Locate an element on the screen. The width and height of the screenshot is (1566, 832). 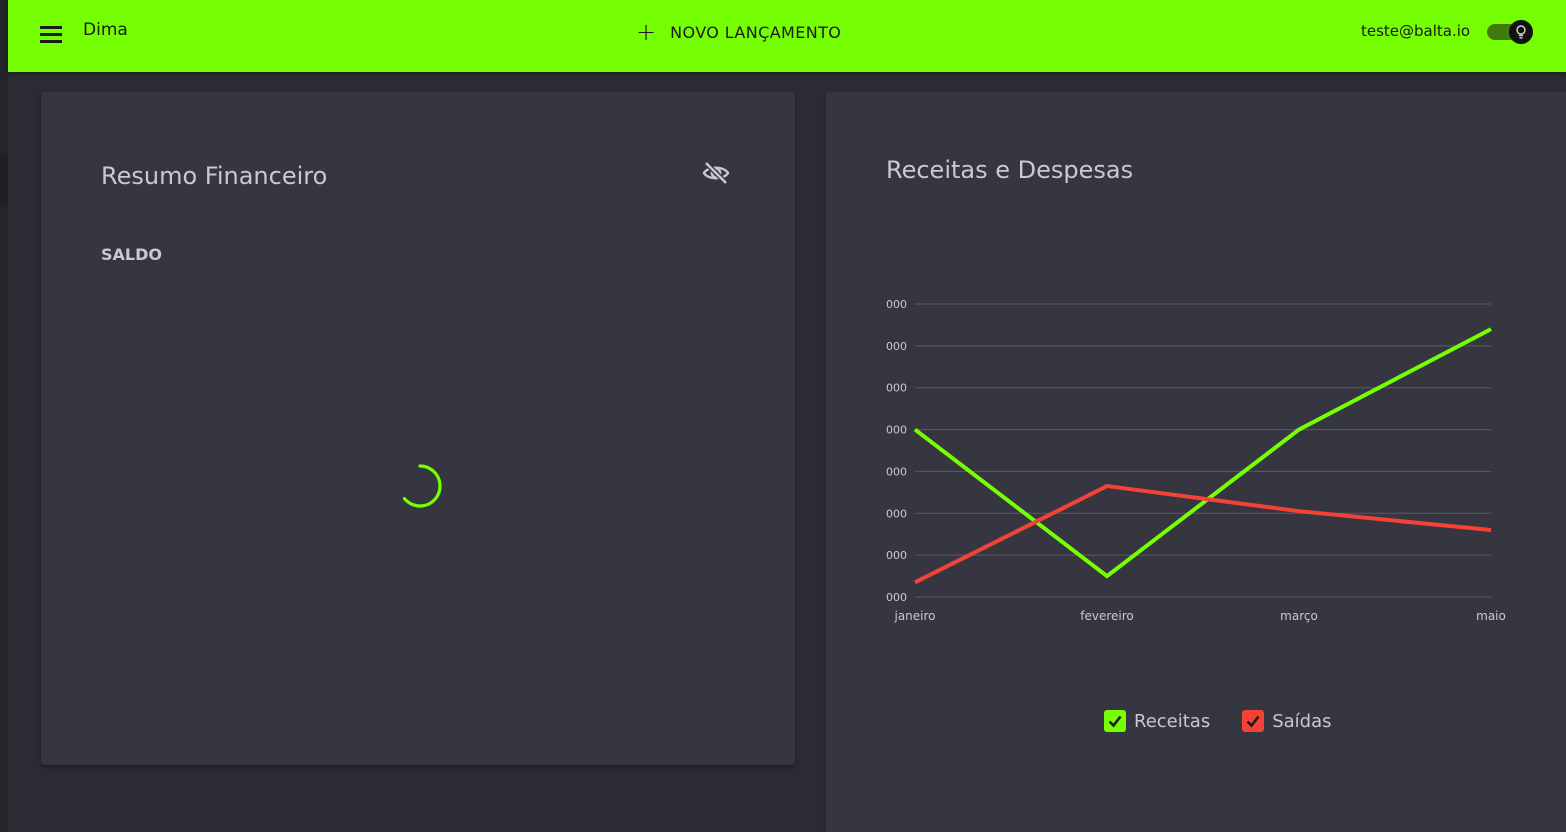
lightbulb-icon is located at coordinates (1521, 32).